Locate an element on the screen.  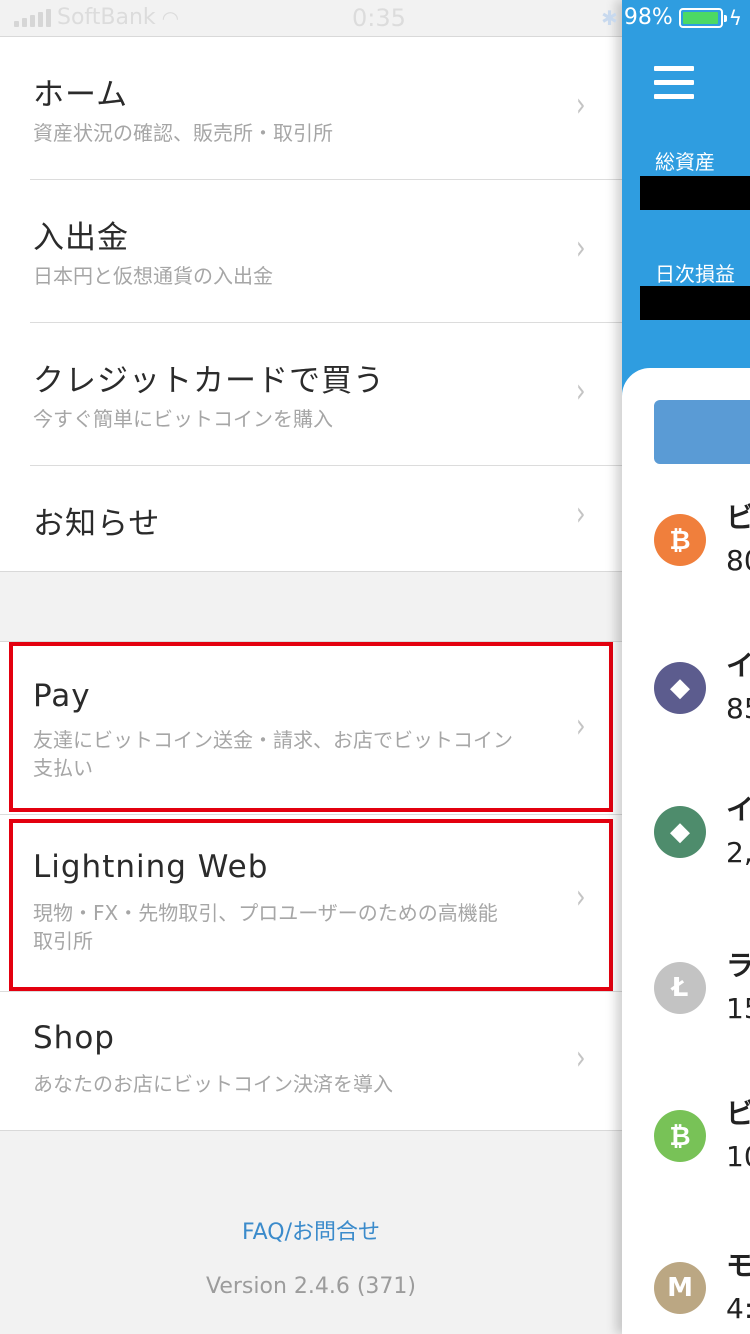
coin-value: 15 is located at coordinates (738, 1008).